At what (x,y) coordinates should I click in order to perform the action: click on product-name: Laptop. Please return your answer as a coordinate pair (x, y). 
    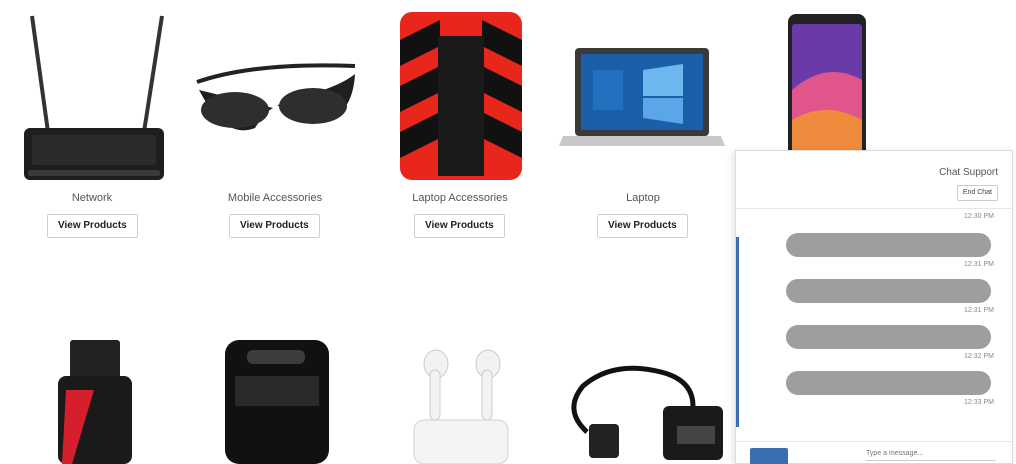
    Looking at the image, I should click on (643, 198).